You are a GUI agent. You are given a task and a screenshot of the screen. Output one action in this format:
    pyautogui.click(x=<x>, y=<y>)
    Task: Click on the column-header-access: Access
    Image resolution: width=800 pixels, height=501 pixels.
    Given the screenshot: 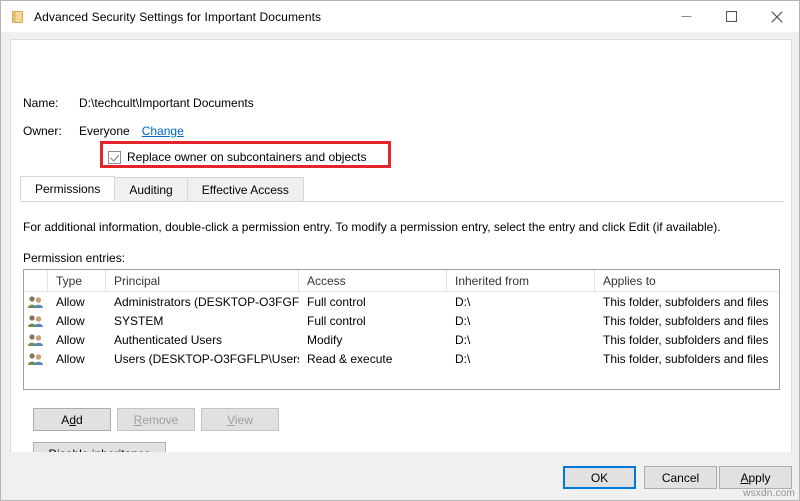 What is the action you would take?
    pyautogui.click(x=373, y=280)
    